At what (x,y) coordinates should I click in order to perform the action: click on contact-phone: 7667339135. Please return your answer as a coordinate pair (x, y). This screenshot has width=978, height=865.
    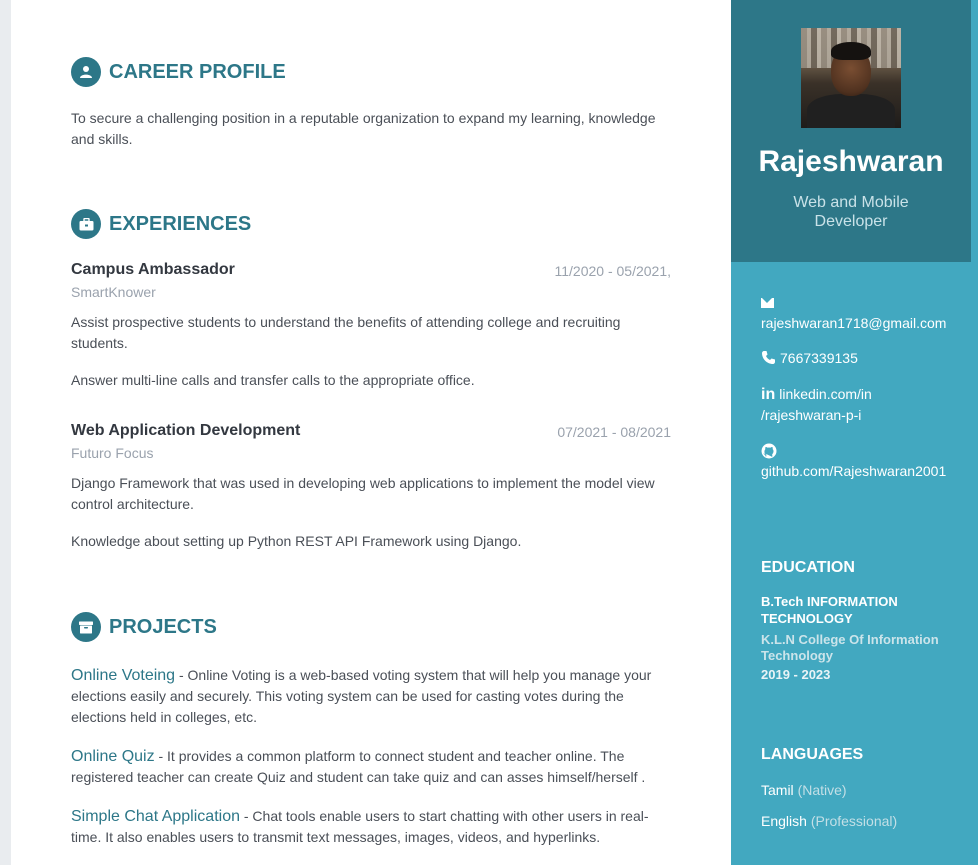
    Looking at the image, I should click on (809, 359).